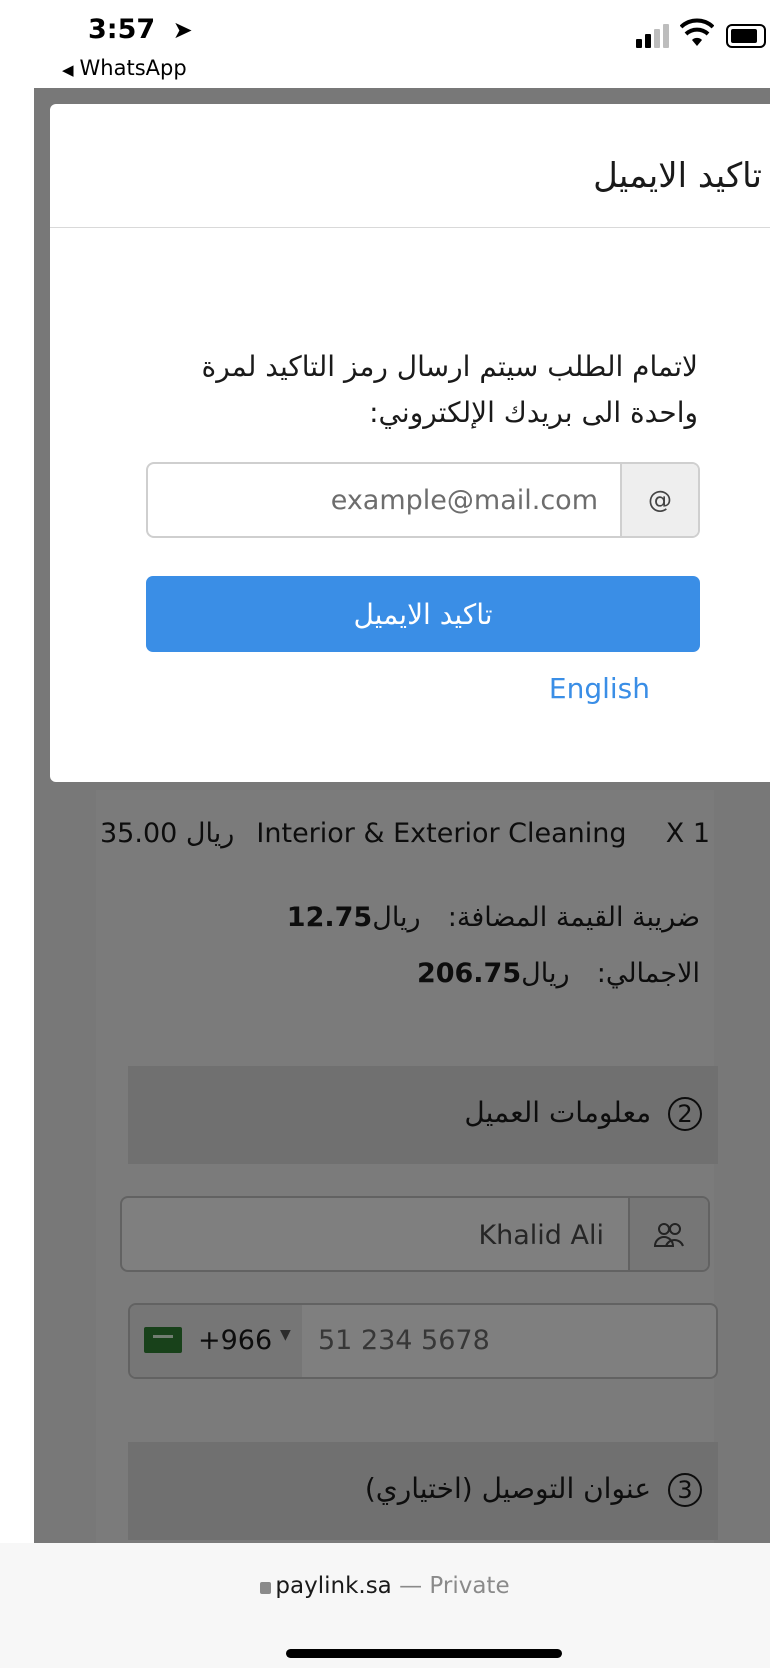 This screenshot has width=770, height=1668. Describe the element at coordinates (122, 29) in the screenshot. I see `clock-time: 3:57` at that location.